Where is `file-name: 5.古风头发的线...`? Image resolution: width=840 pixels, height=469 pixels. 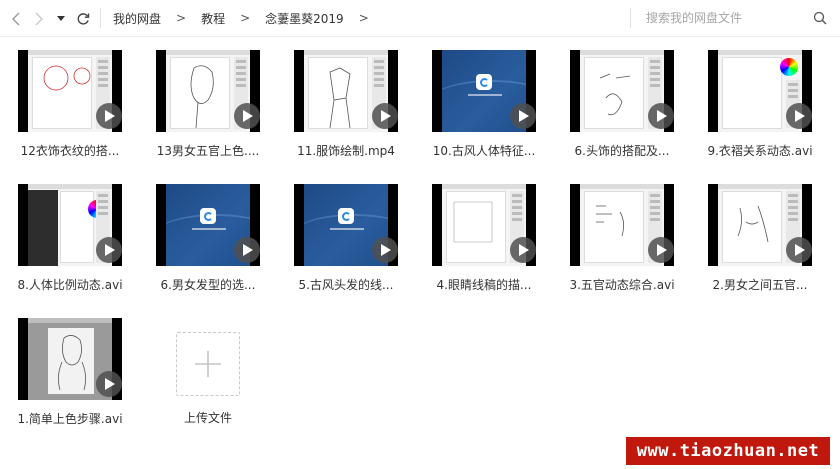 file-name: 5.古风头发的线... is located at coordinates (346, 284).